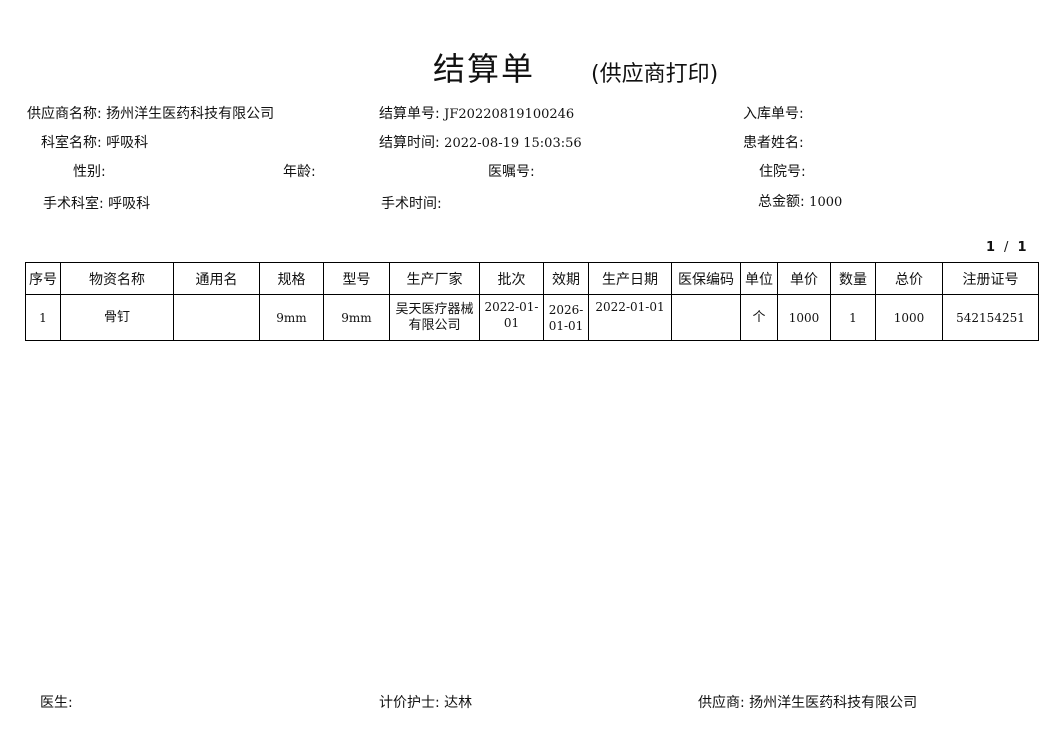 The height and width of the screenshot is (730, 1063). Describe the element at coordinates (434, 317) in the screenshot. I see `cell-manufacturer: 吴天医疗器械有限公司` at that location.